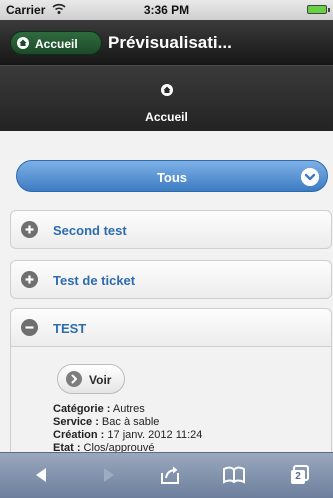  What do you see at coordinates (76, 422) in the screenshot?
I see `detail-label: Service :` at bounding box center [76, 422].